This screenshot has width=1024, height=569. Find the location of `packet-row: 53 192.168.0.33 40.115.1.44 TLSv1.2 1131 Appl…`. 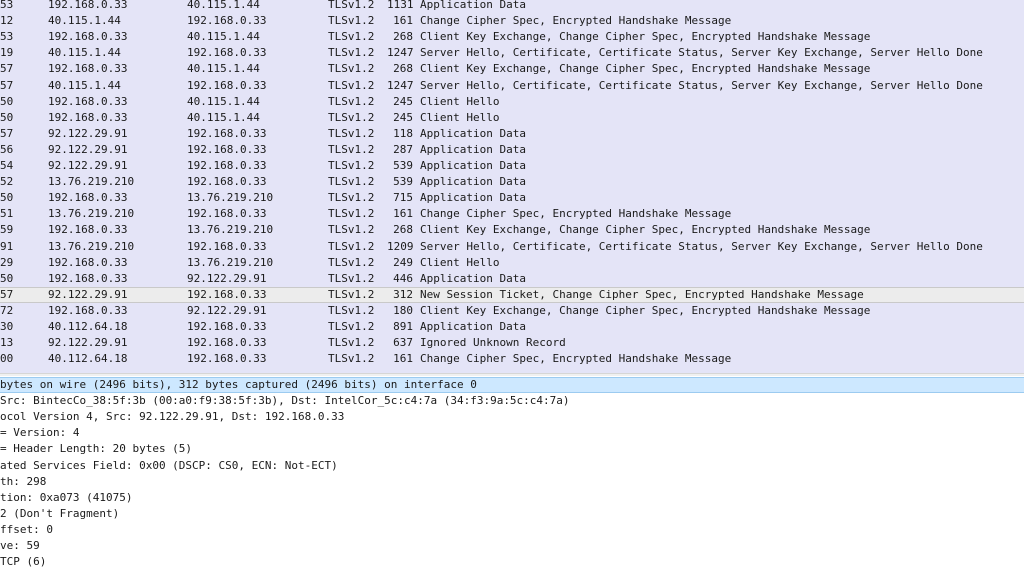

packet-row: 53 192.168.0.33 40.115.1.44 TLSv1.2 1131 Appl… is located at coordinates (512, 6).